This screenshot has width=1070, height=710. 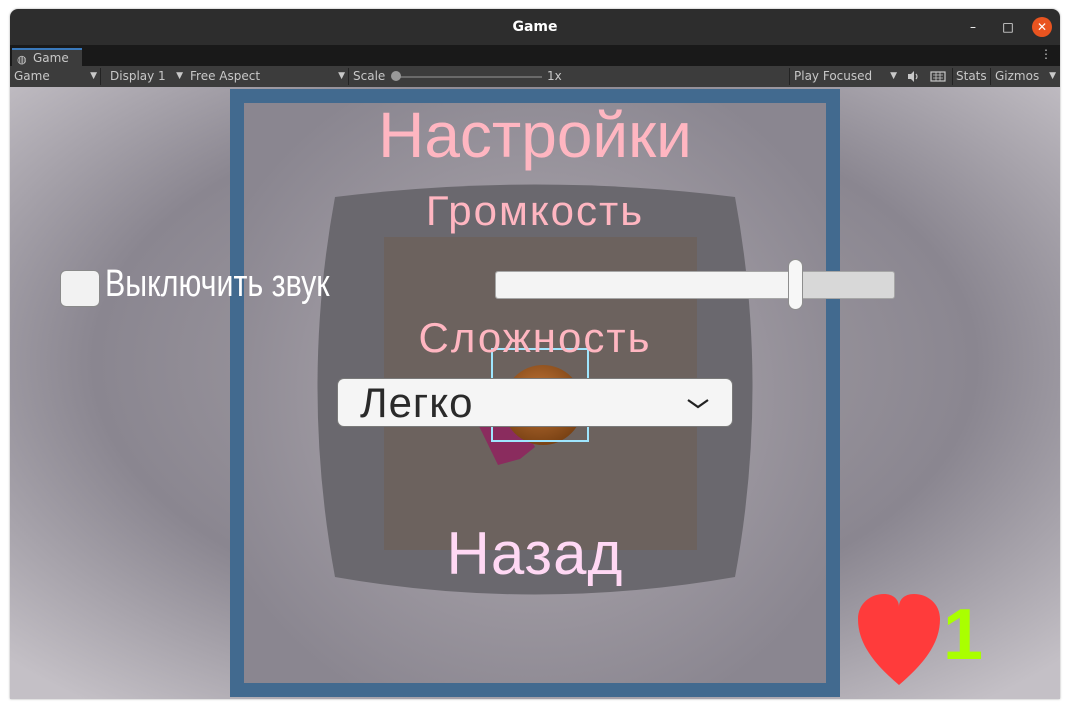 What do you see at coordinates (535, 554) in the screenshot?
I see `back-button: Назад` at bounding box center [535, 554].